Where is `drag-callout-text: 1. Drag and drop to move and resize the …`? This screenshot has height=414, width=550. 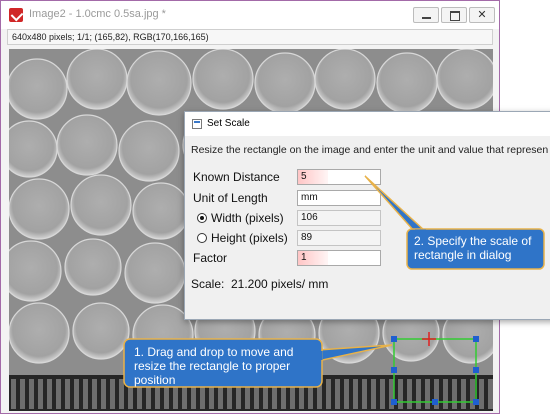
drag-callout-text: 1. Drag and drop to move and resize the … is located at coordinates (214, 366).